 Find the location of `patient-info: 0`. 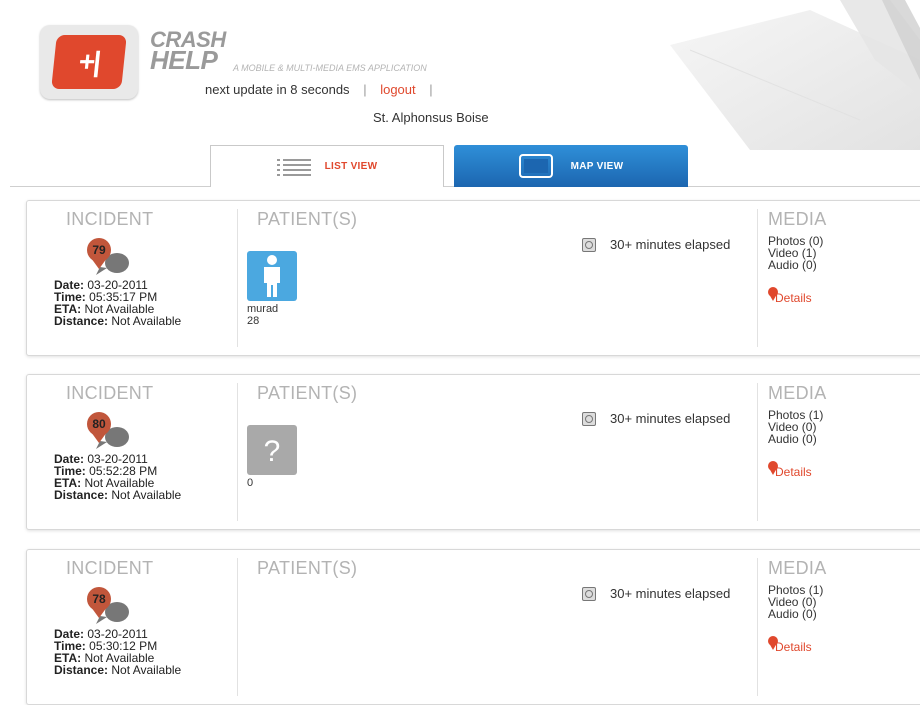

patient-info: 0 is located at coordinates (250, 483).